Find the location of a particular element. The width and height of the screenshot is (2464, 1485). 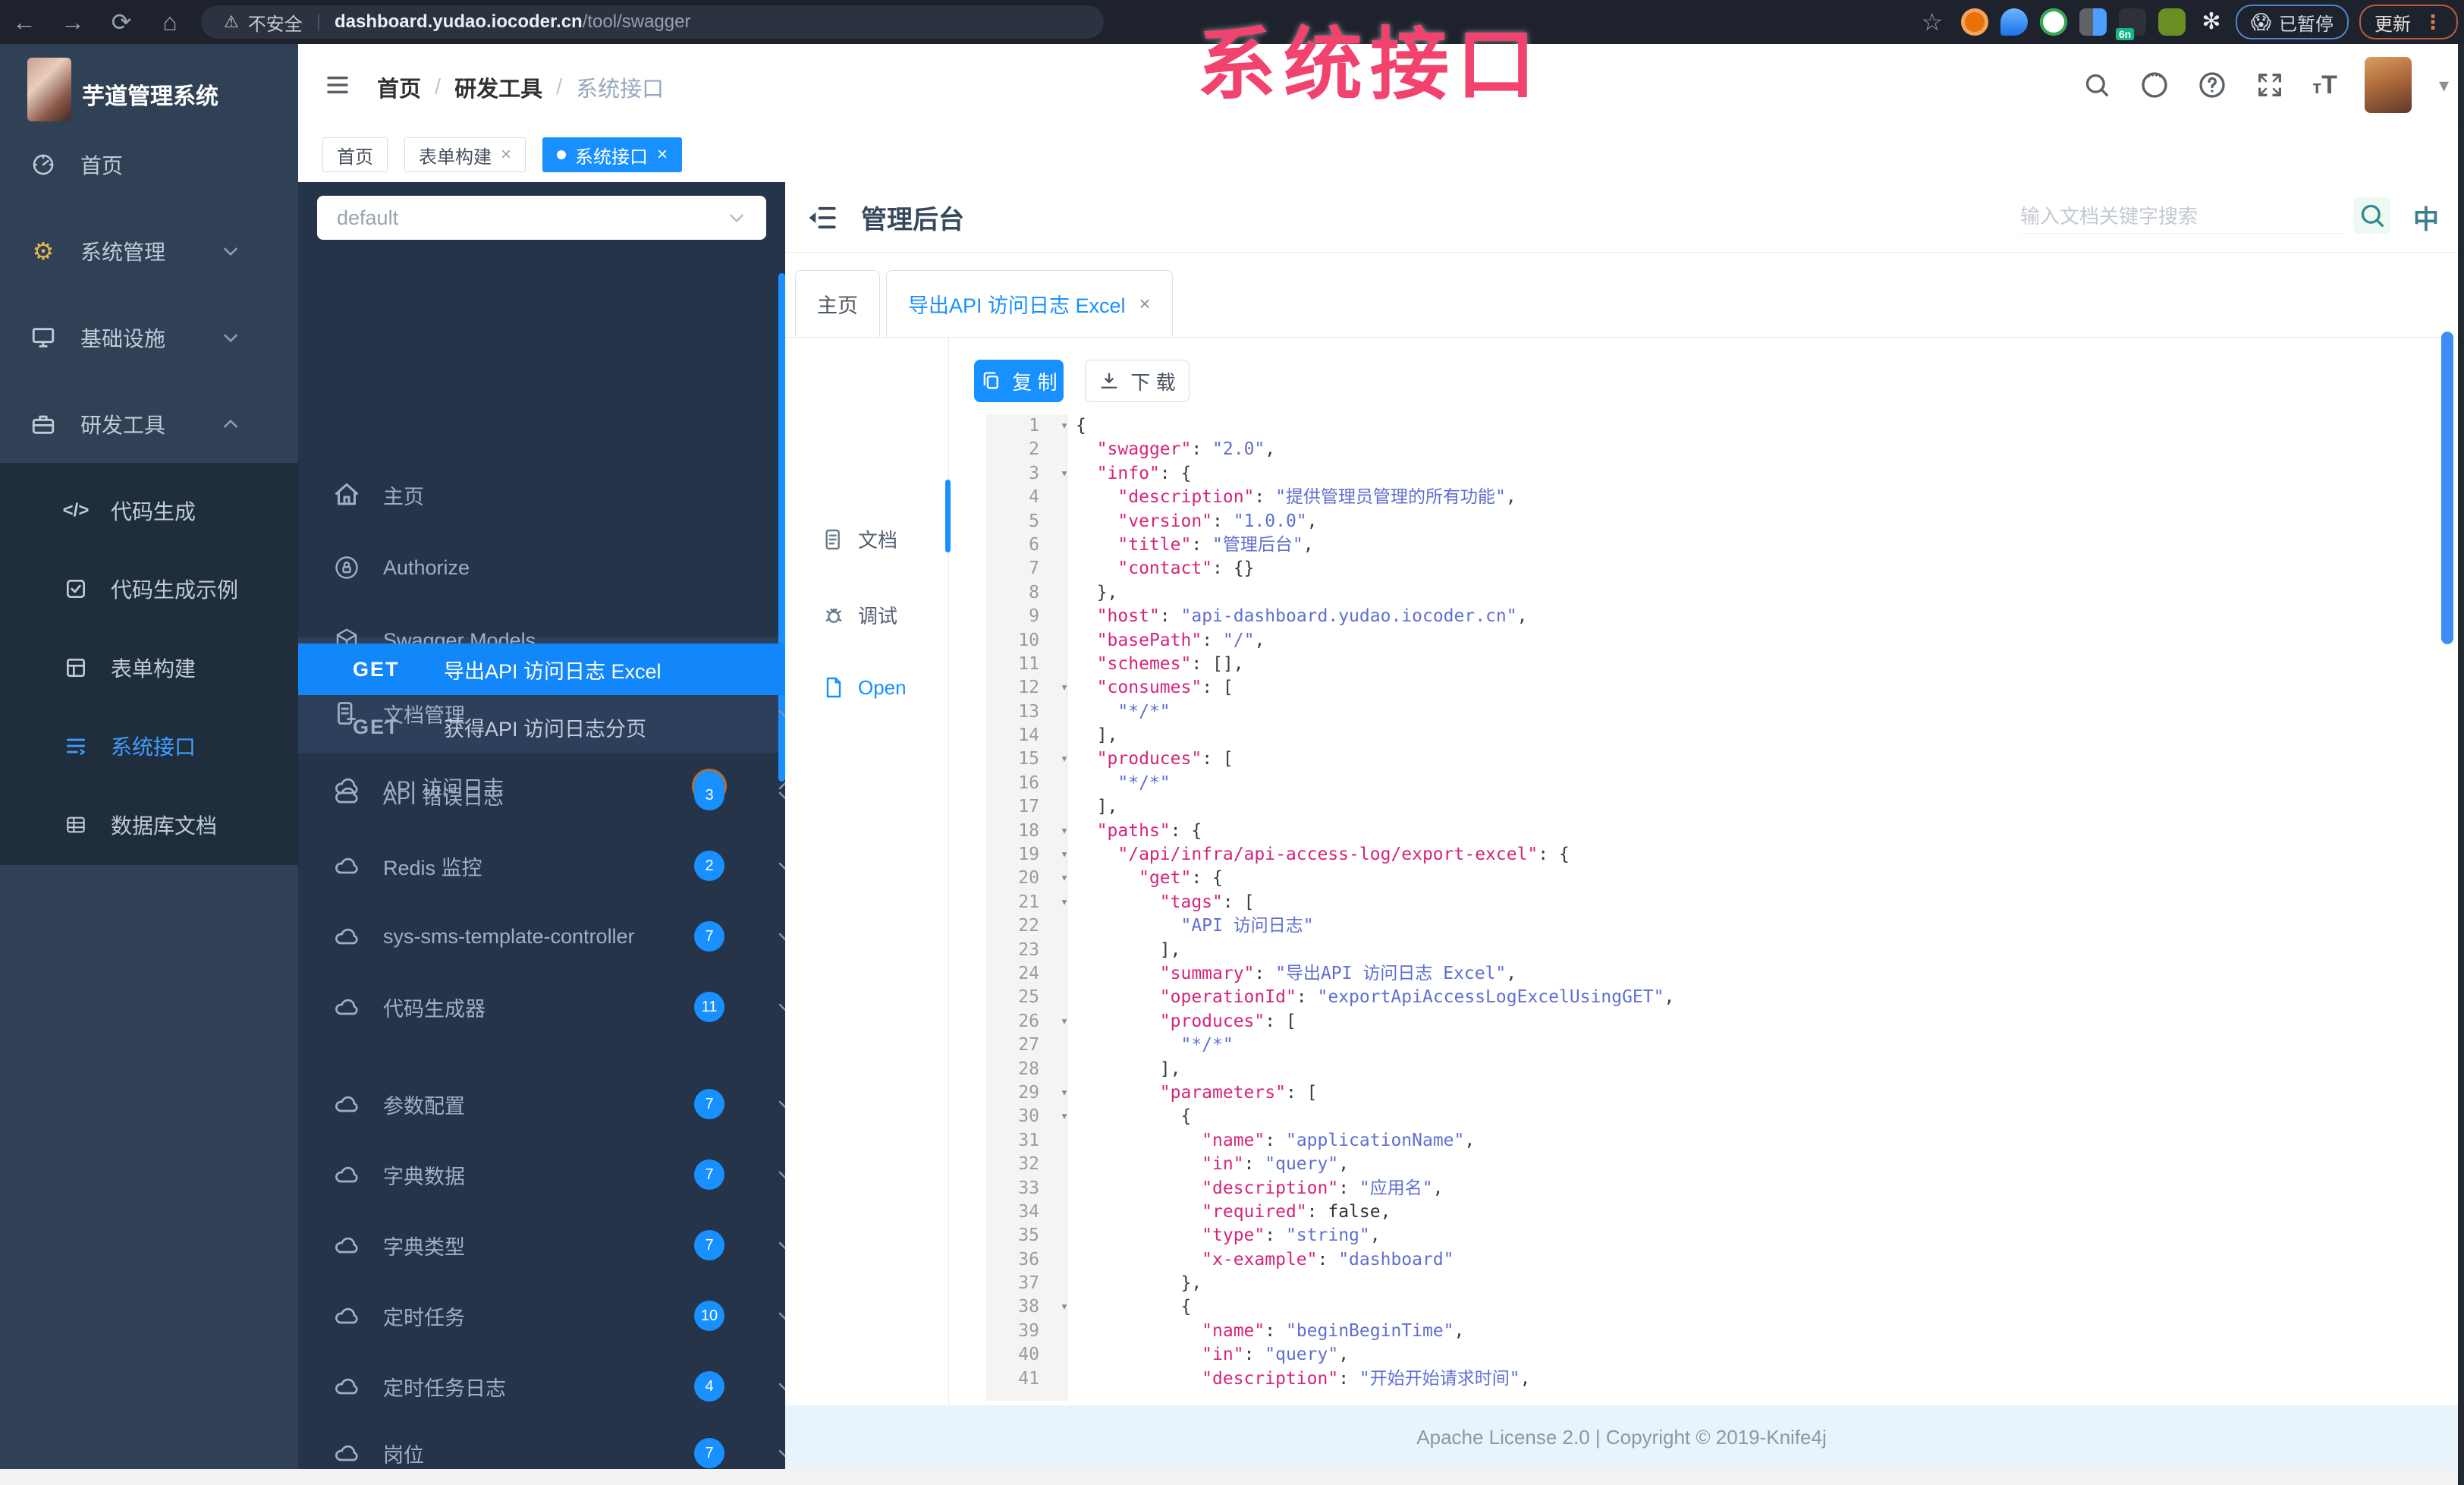

sidebar-subitem-2: 表单构建 is located at coordinates (149, 667).